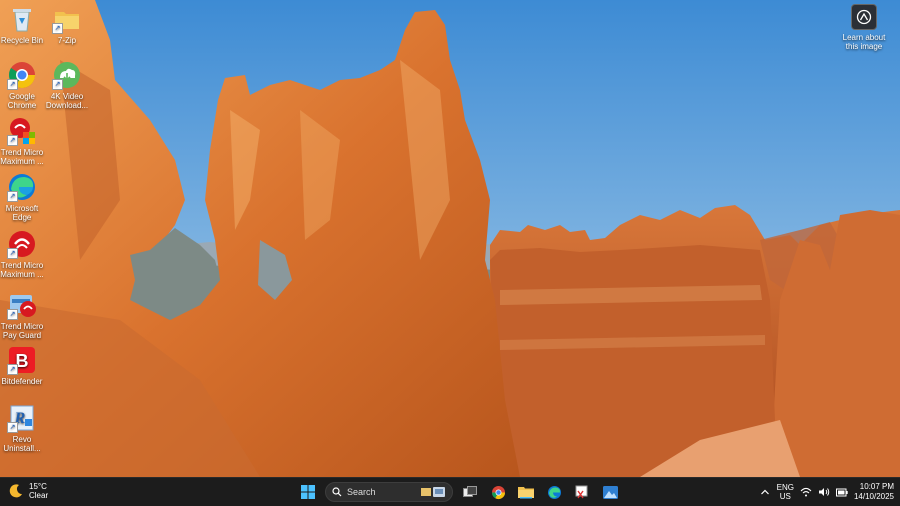 The width and height of the screenshot is (900, 506). What do you see at coordinates (785, 487) in the screenshot?
I see `language-code: ENG` at bounding box center [785, 487].